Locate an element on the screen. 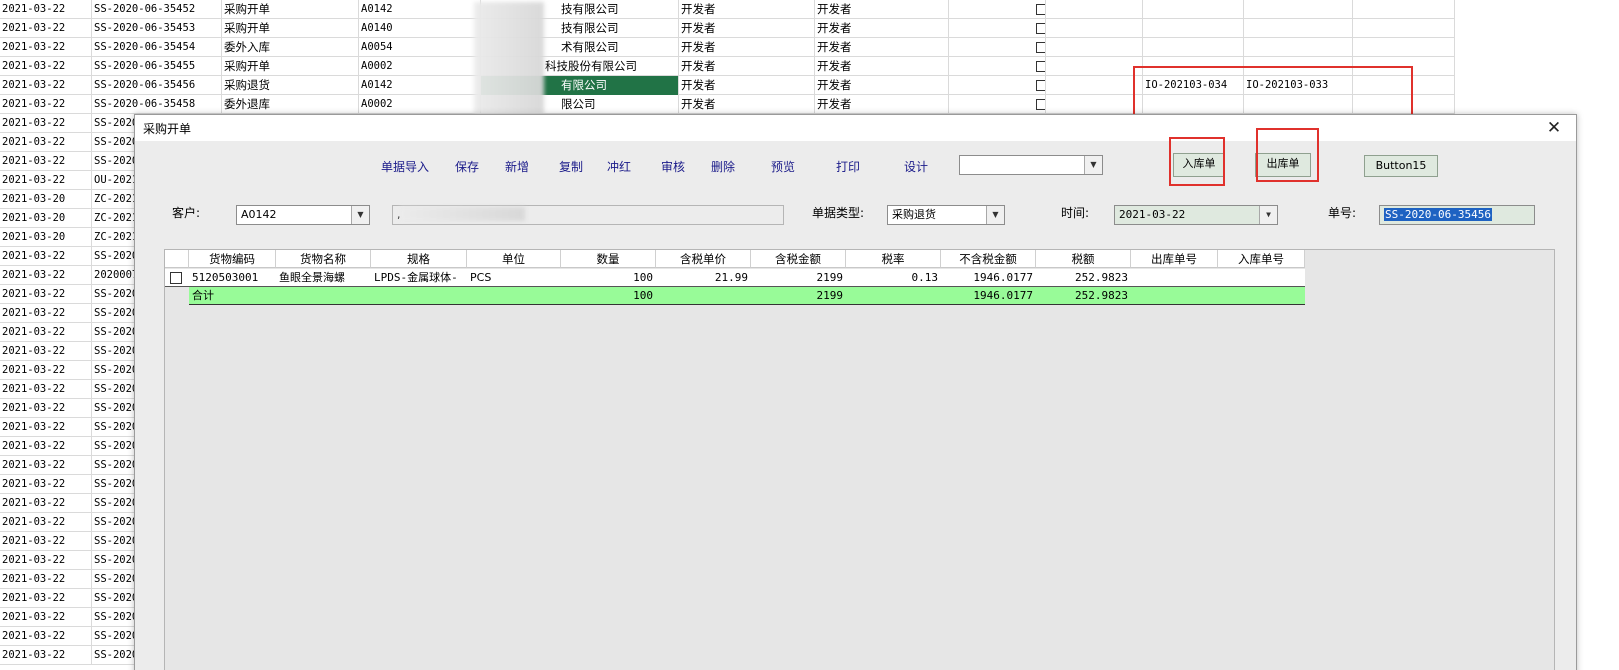  sheet-cell-code: A0140 is located at coordinates (420, 28).